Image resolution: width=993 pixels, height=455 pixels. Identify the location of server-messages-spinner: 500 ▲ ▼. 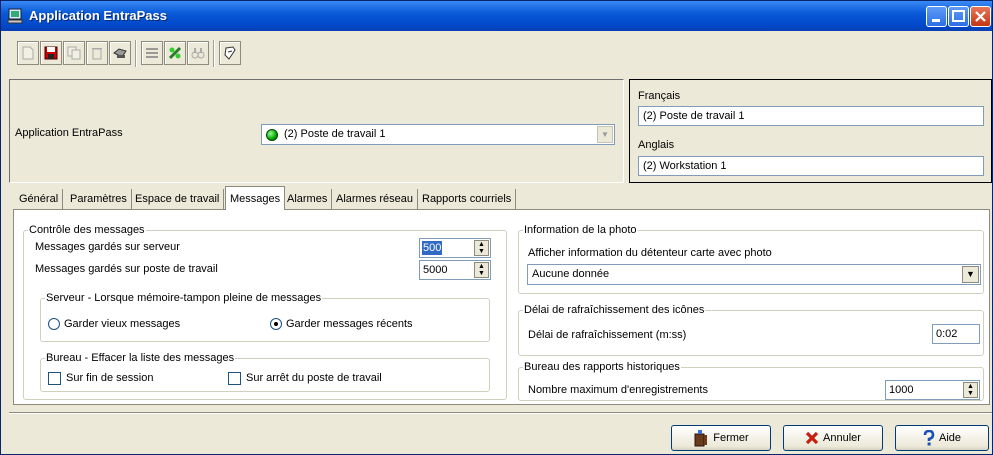
(455, 248).